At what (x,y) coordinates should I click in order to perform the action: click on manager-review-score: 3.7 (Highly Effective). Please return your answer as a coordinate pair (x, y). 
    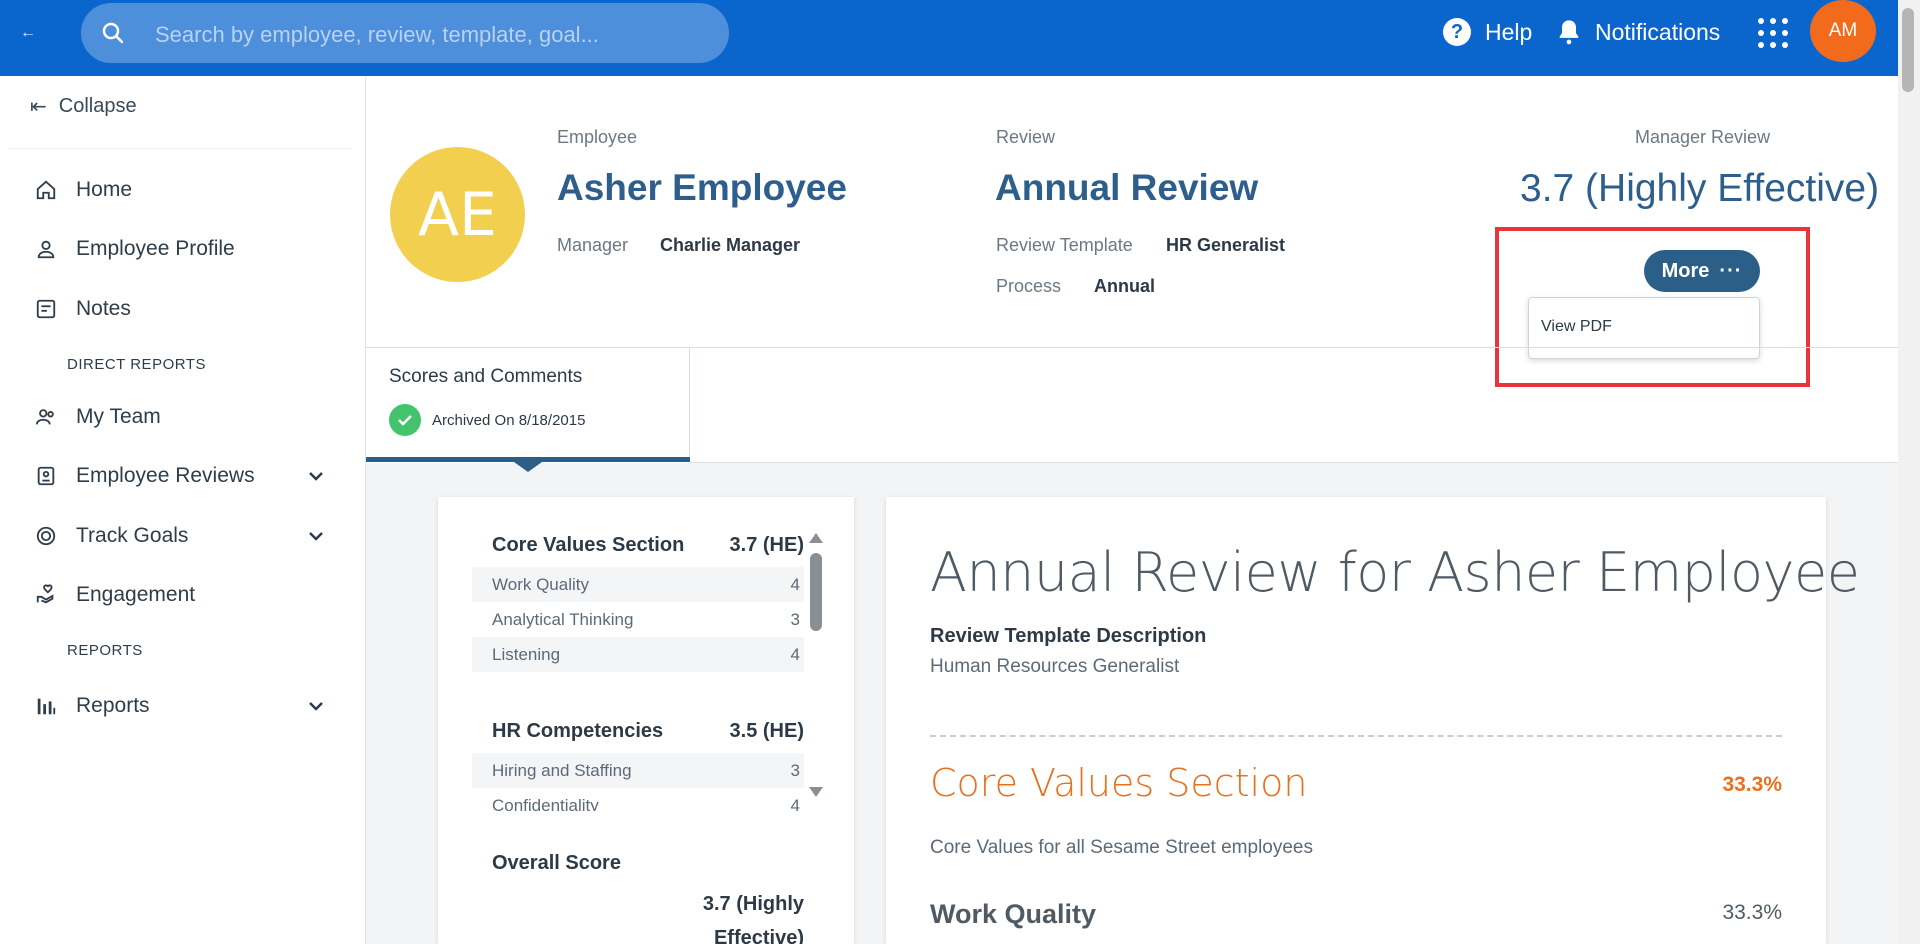
    Looking at the image, I should click on (1700, 188).